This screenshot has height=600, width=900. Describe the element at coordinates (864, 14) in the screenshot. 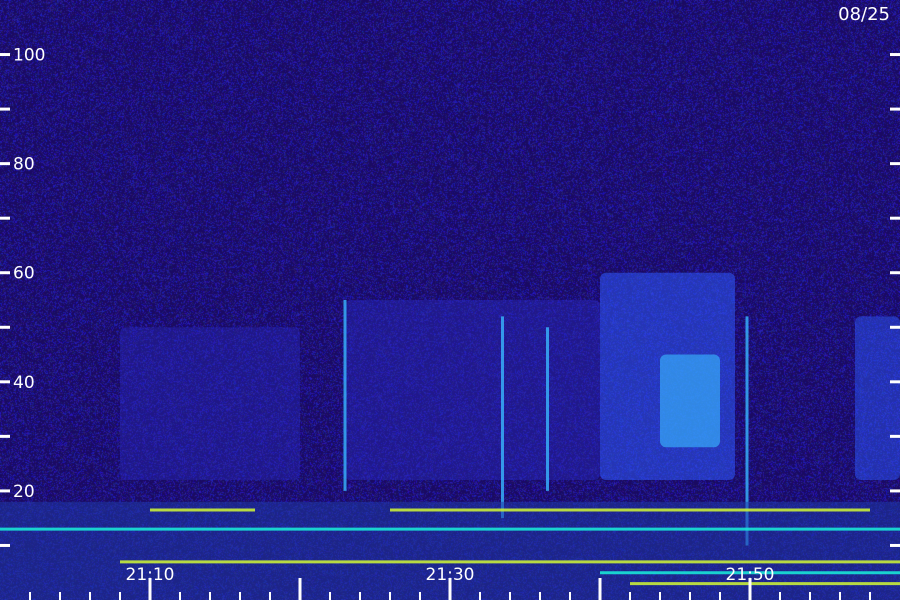

I see `date-label: 08/25` at that location.